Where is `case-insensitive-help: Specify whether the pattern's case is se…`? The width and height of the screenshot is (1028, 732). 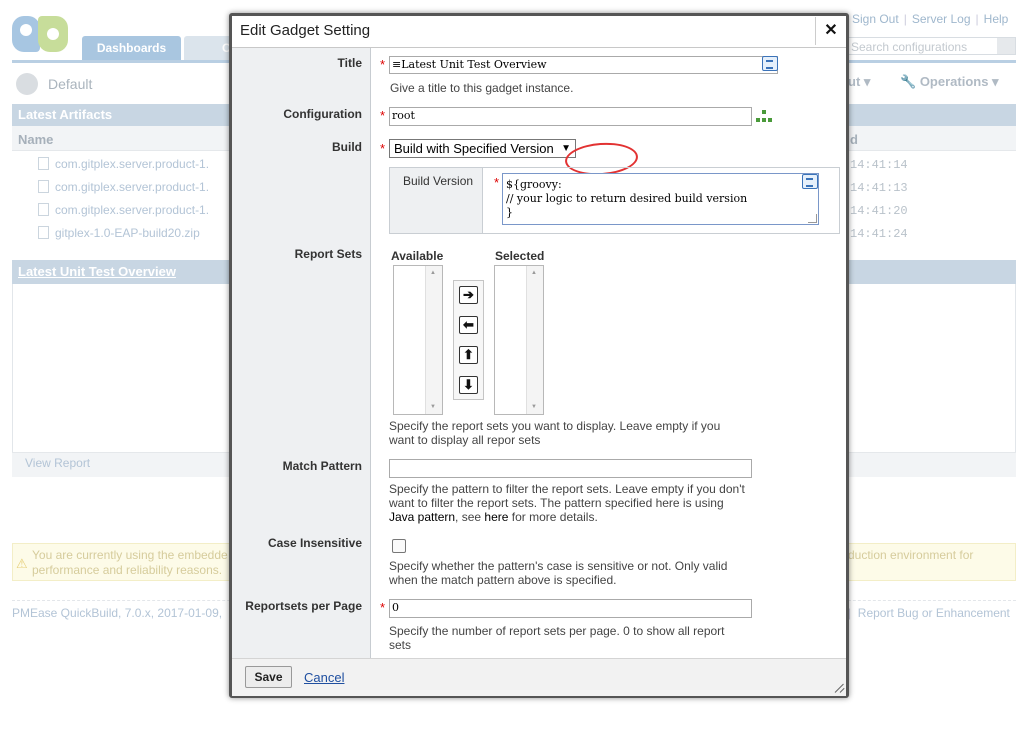
case-insensitive-help: Specify whether the pattern's case is se… is located at coordinates (558, 573).